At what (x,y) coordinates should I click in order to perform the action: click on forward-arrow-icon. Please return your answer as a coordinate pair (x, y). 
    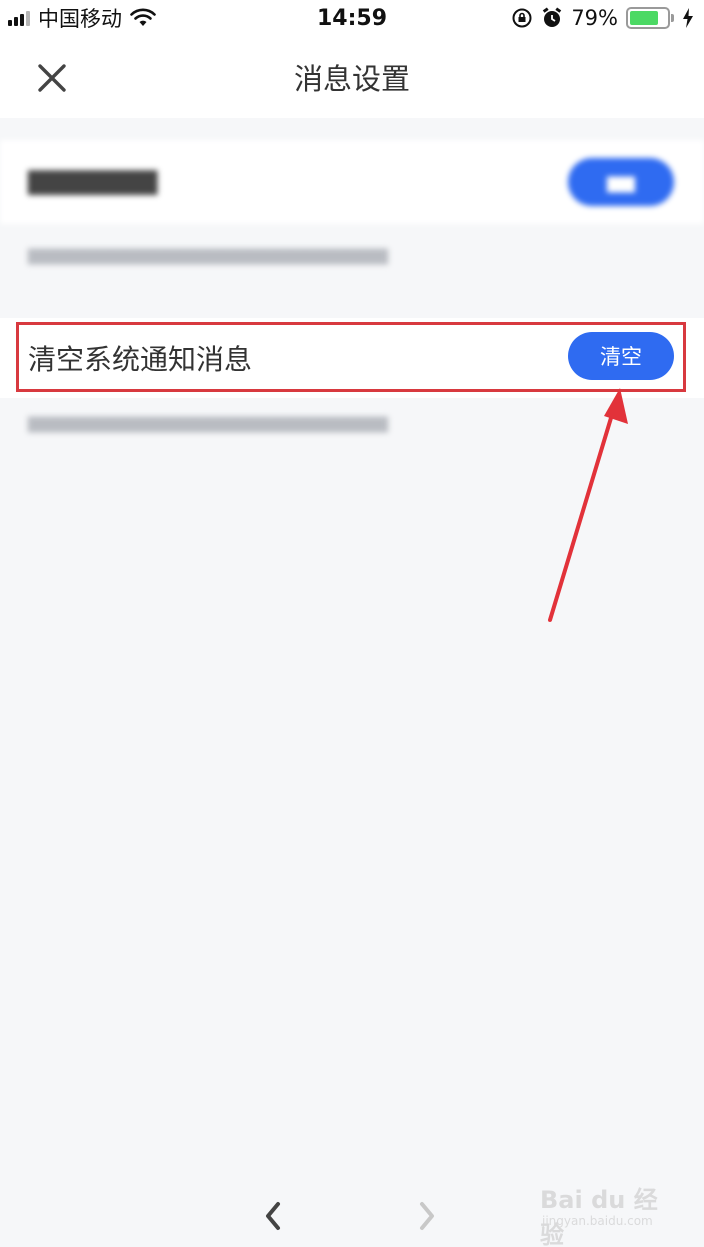
    Looking at the image, I should click on (426, 1216).